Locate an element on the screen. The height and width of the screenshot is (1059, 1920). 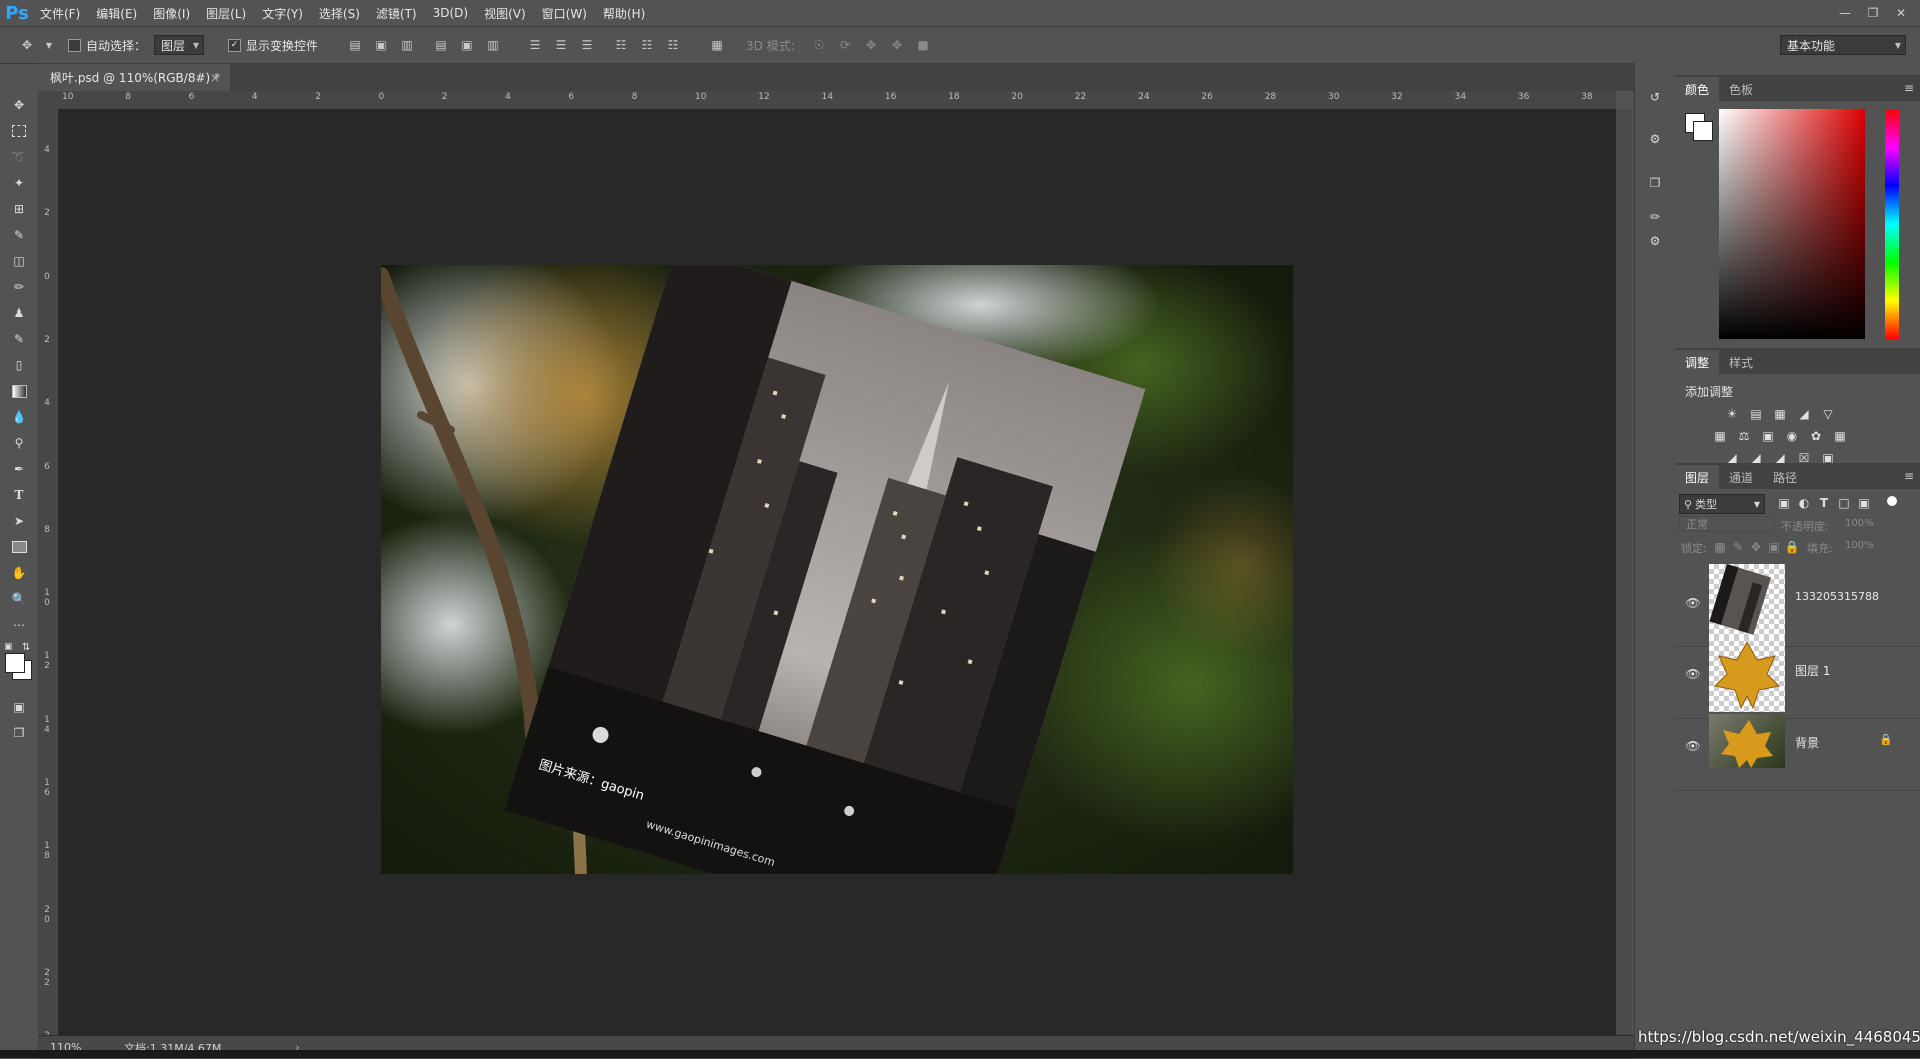
color-balance-icon: ⚖ is located at coordinates (1744, 436).